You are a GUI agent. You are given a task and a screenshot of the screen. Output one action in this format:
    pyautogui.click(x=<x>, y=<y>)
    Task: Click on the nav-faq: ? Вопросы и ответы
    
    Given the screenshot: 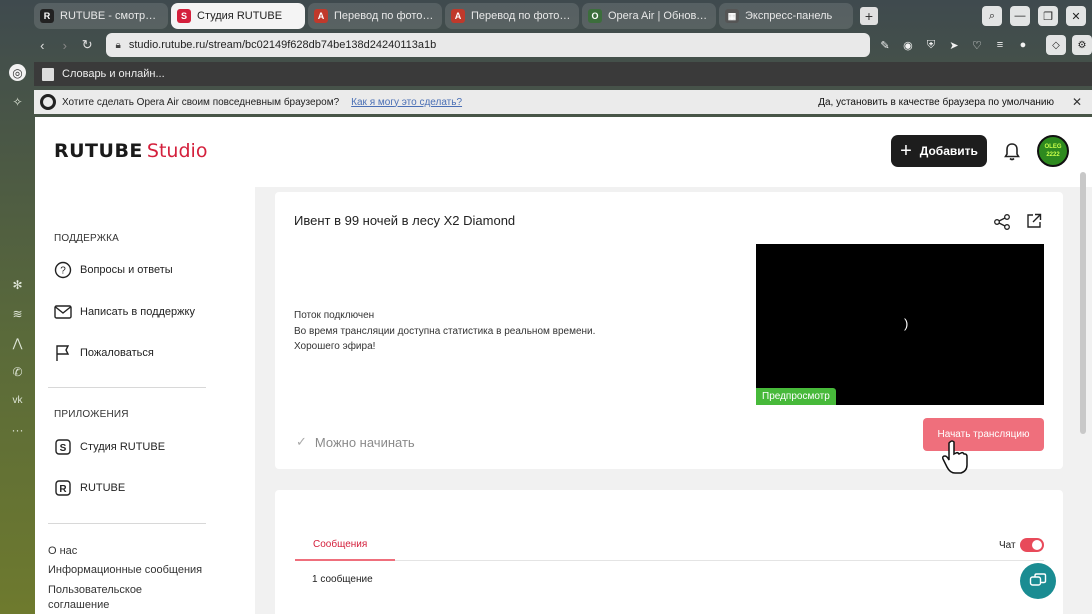 What is the action you would take?
    pyautogui.click(x=113, y=270)
    